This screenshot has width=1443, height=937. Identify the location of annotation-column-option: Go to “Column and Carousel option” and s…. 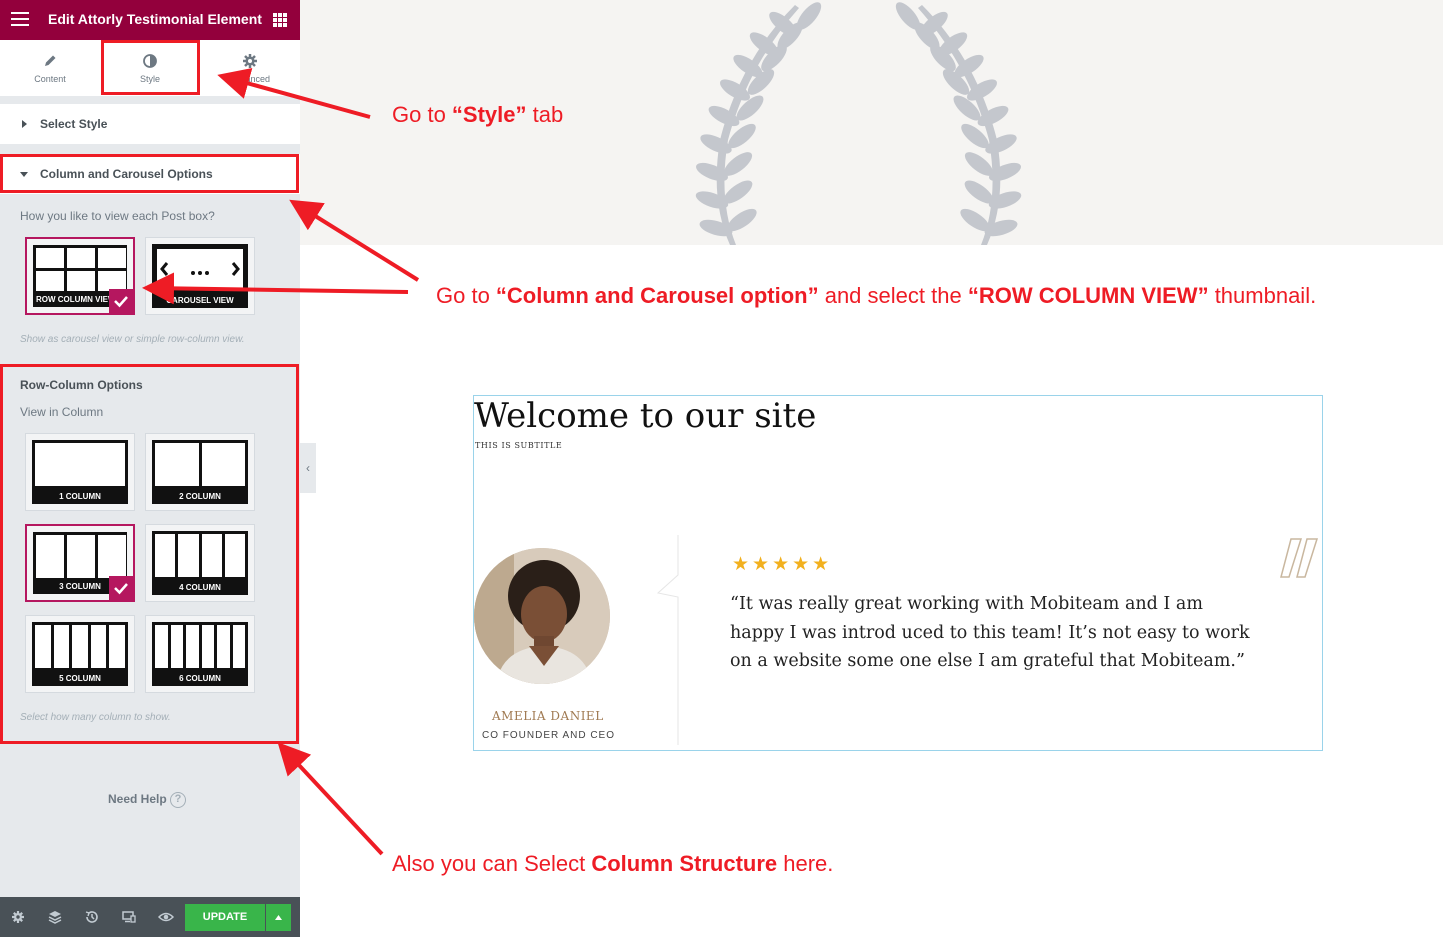
(876, 295).